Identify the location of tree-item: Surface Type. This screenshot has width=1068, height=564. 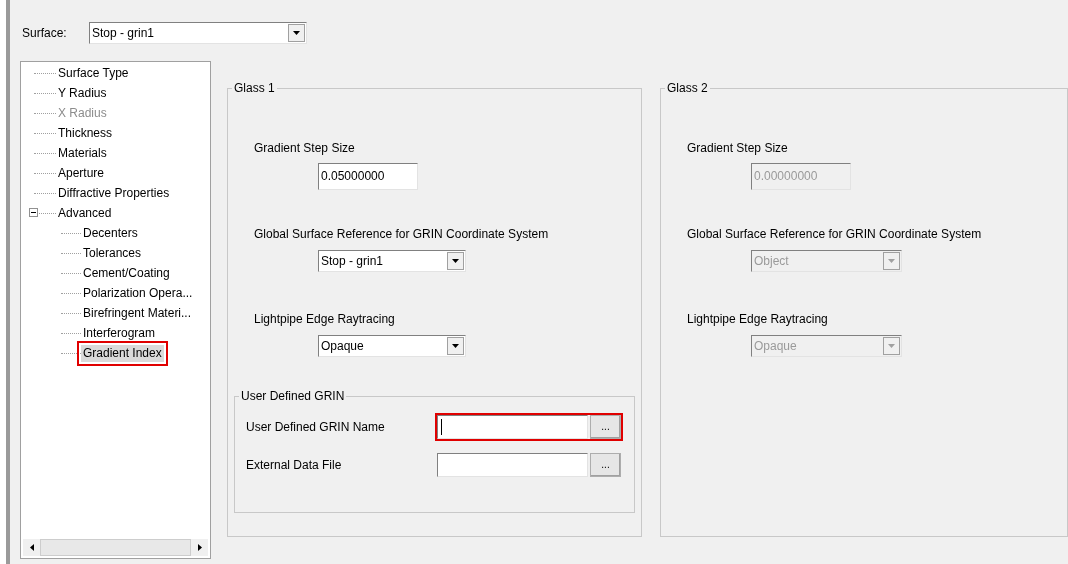
(93, 73).